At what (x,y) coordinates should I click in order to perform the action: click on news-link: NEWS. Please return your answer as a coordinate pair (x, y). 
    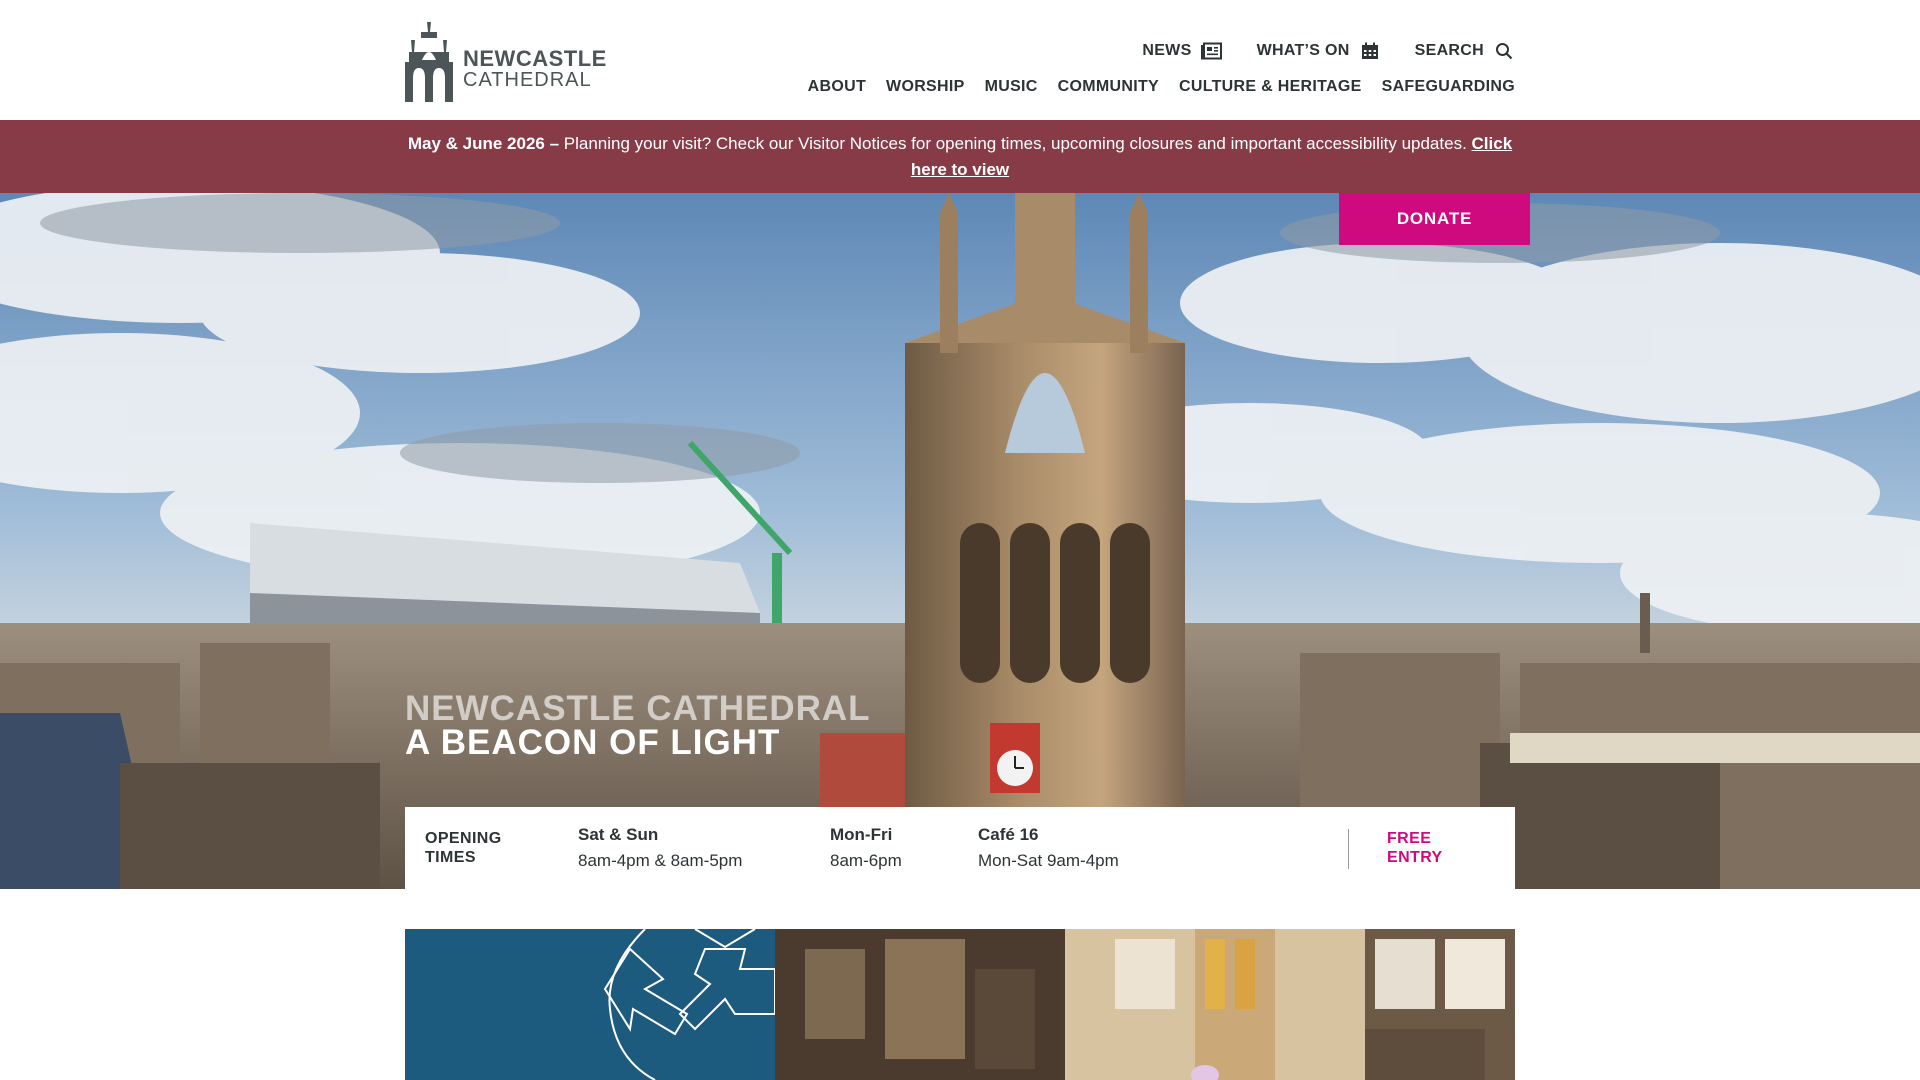
    Looking at the image, I should click on (1182, 51).